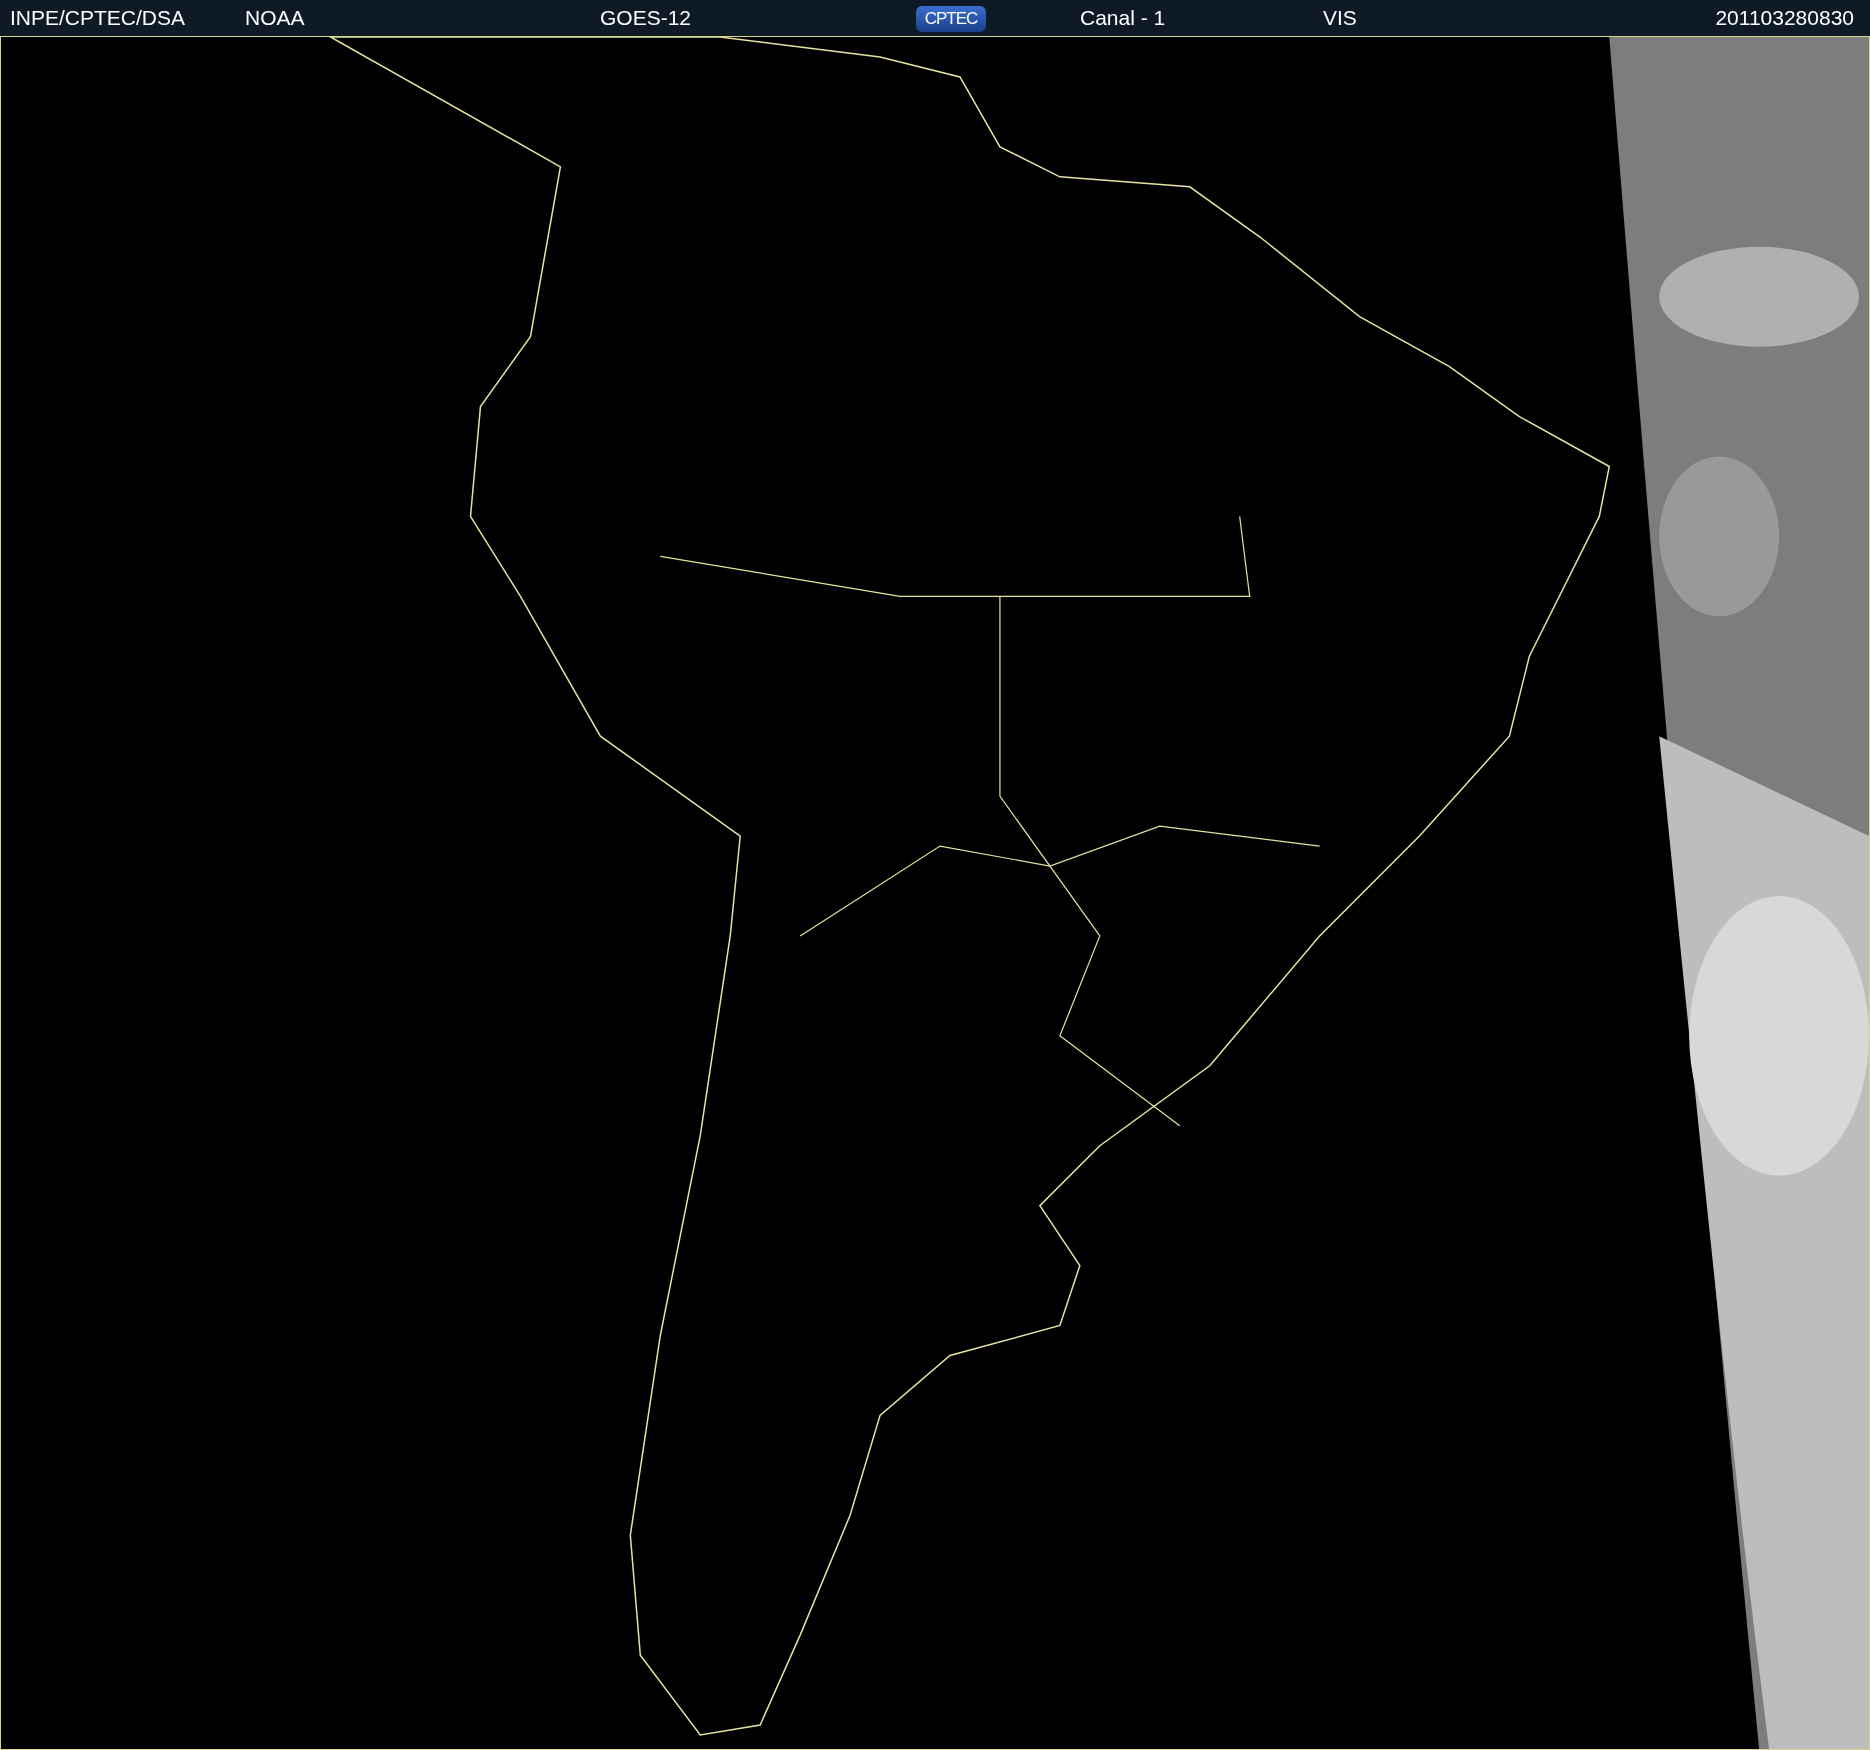 Image resolution: width=1870 pixels, height=1750 pixels. What do you see at coordinates (275, 18) in the screenshot?
I see `header-label: NOAA` at bounding box center [275, 18].